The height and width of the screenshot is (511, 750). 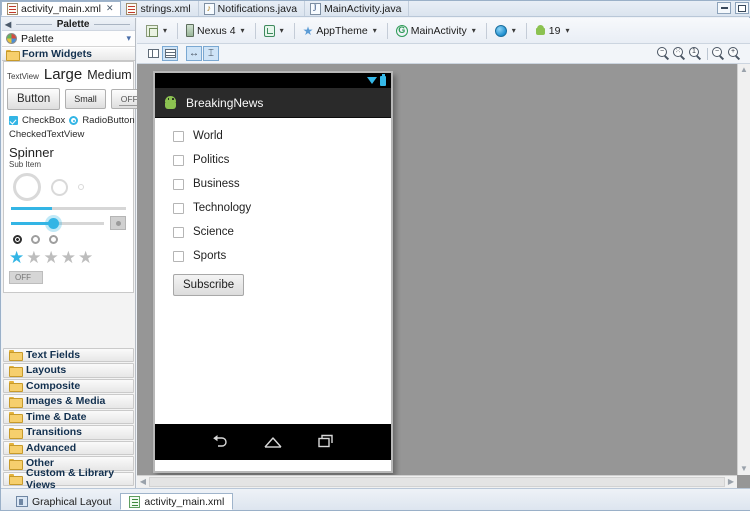 I want to click on checkbox-row-technology: Technology, so click(x=282, y=208).